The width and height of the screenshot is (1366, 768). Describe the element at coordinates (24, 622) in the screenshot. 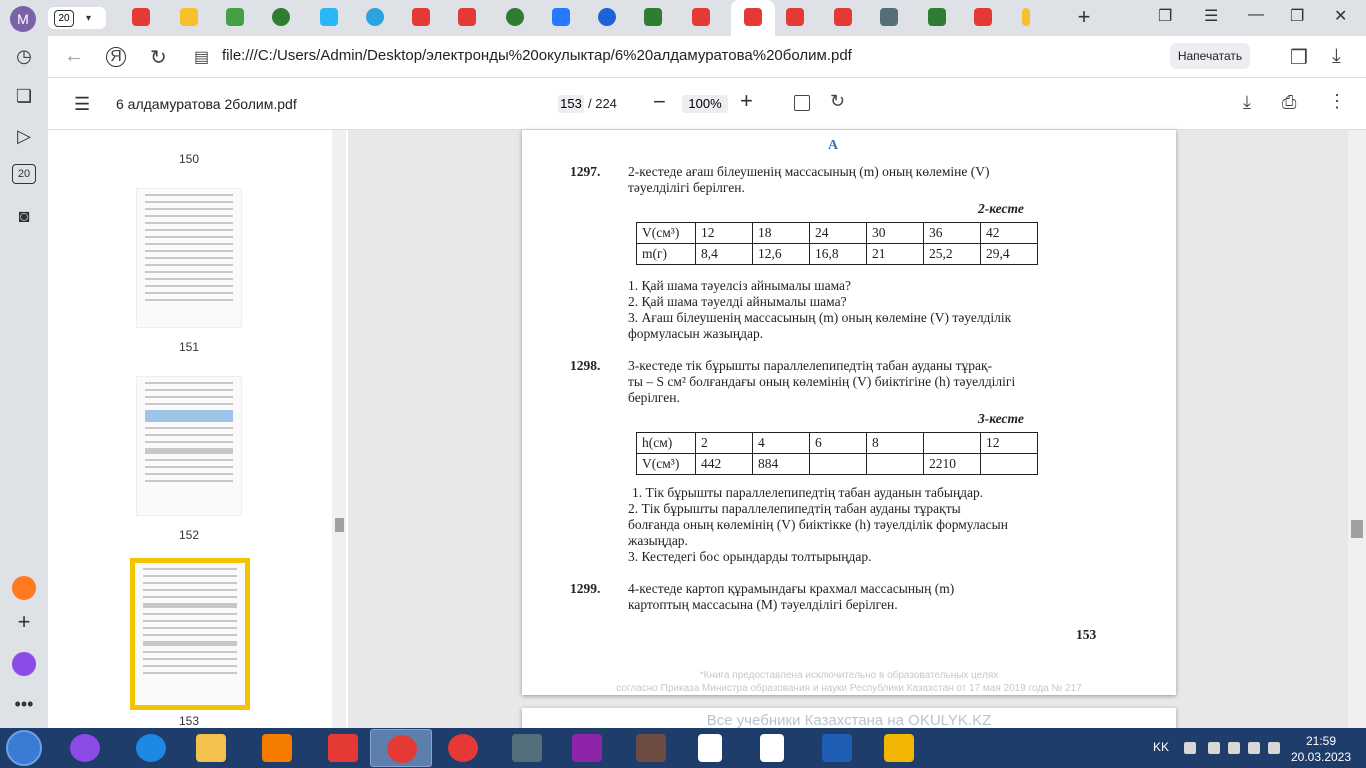

I see `add-icon: +` at that location.